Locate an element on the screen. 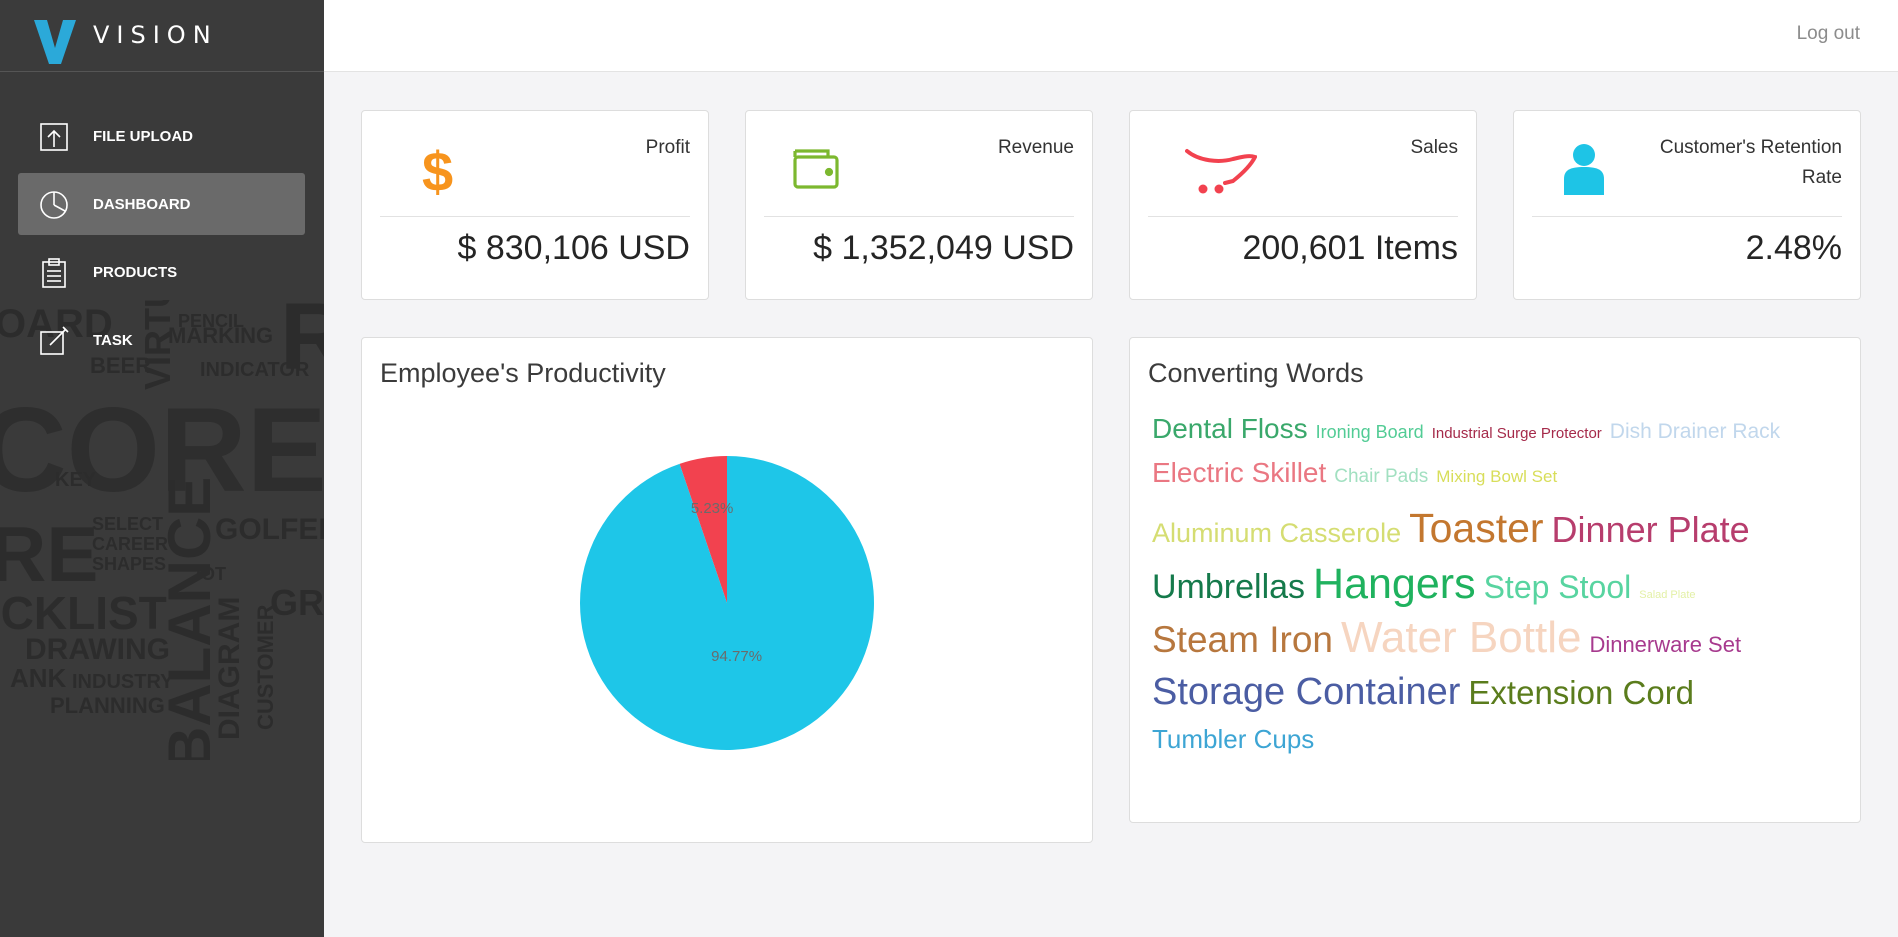 This screenshot has height=937, width=1898. word-cloud-word: Electric Skillet is located at coordinates (1239, 473).